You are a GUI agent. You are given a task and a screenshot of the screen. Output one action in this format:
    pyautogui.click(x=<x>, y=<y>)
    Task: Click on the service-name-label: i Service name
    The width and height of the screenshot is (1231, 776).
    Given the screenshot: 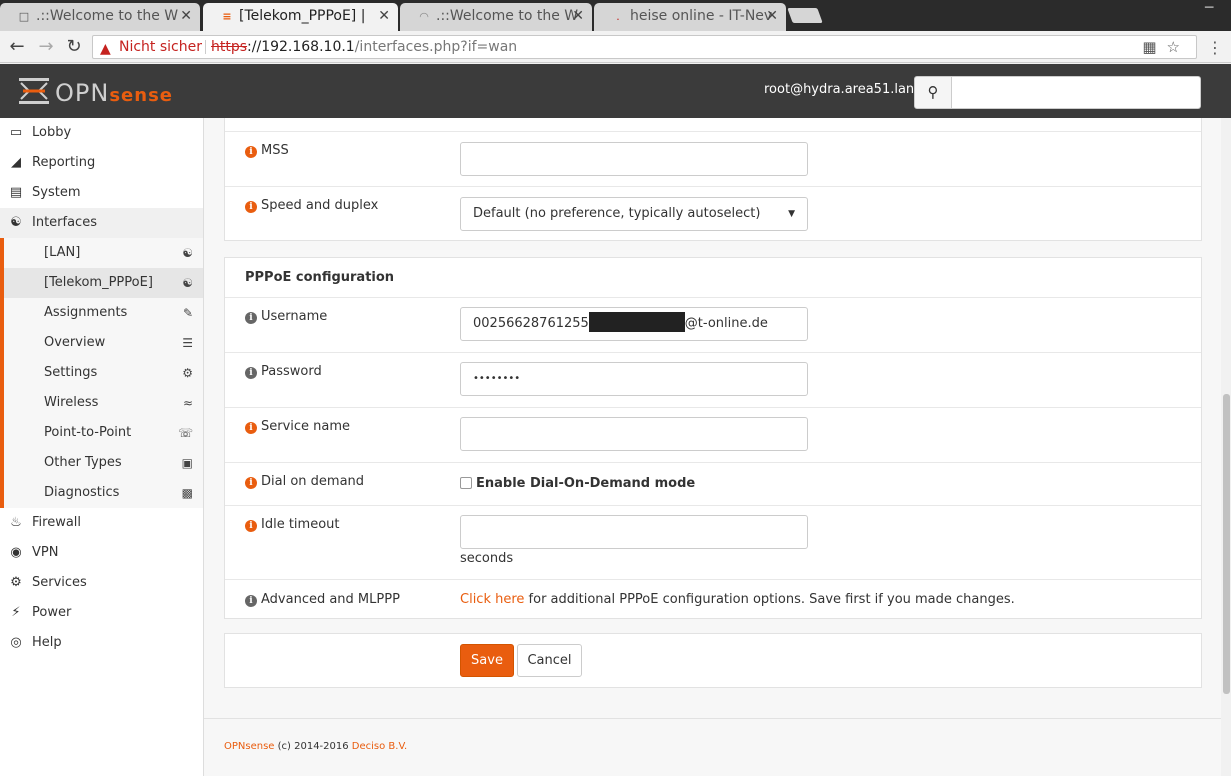 What is the action you would take?
    pyautogui.click(x=297, y=426)
    